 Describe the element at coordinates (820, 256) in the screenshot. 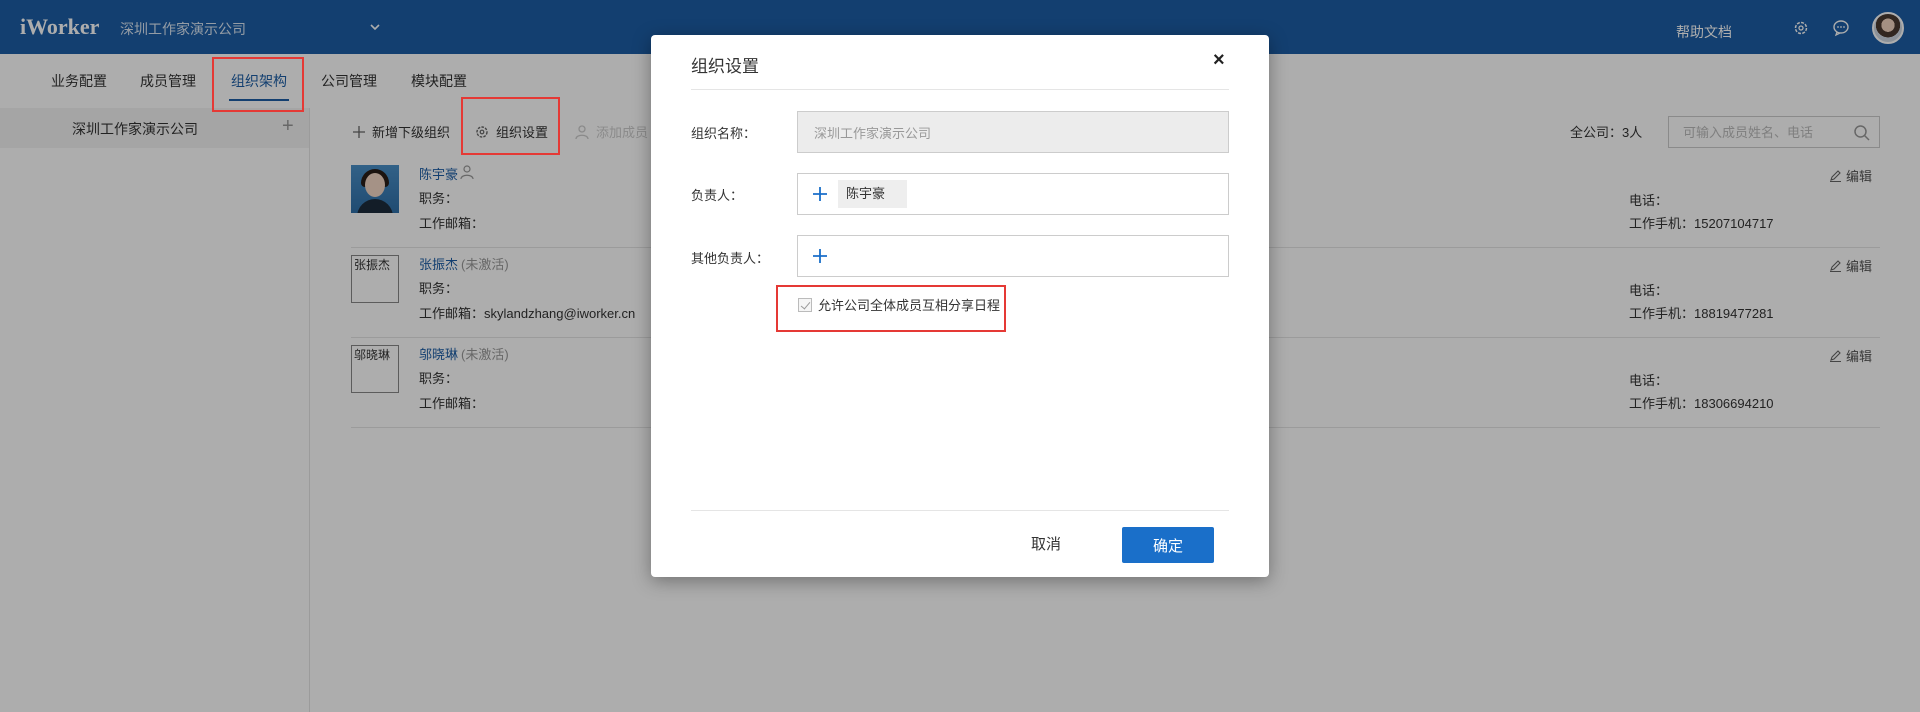

I see `add-other-leader-icon` at that location.